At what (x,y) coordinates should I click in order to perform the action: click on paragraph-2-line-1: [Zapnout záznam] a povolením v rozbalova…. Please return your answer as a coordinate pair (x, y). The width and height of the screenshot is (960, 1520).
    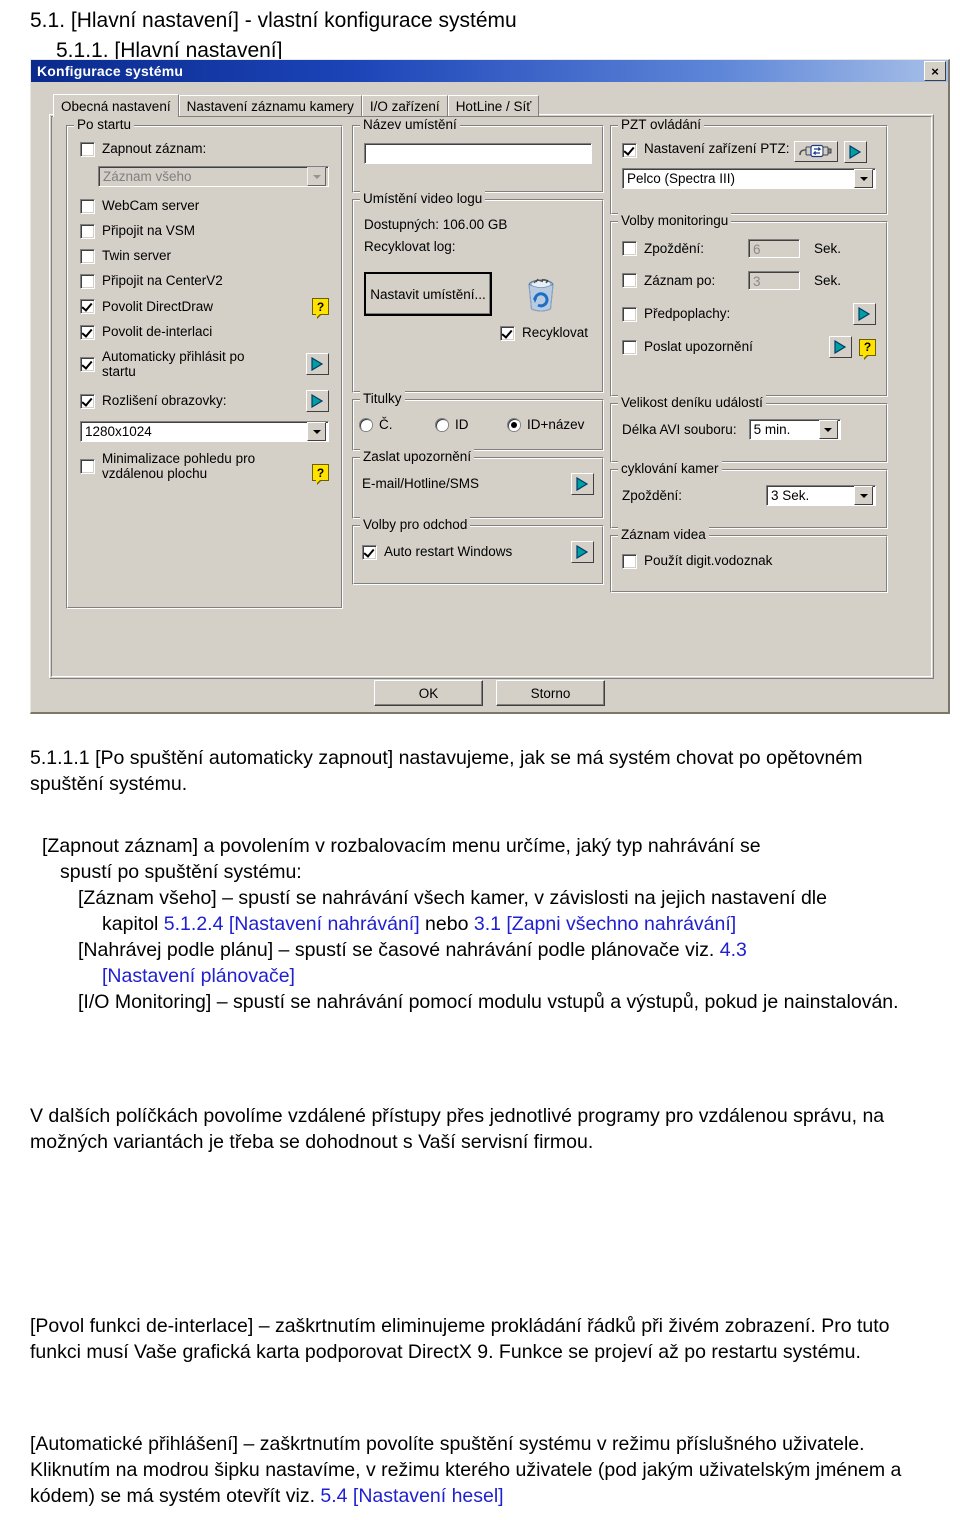
    Looking at the image, I should click on (492, 859).